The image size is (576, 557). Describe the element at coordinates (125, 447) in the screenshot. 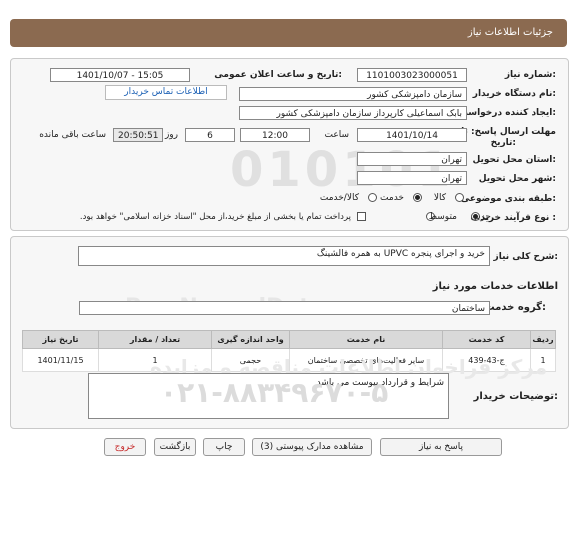

I see `exit-button: خروج` at that location.